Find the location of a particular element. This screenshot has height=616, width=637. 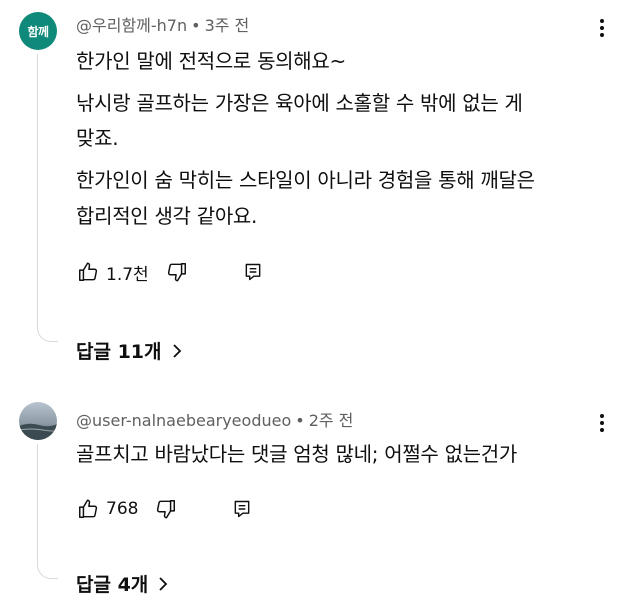

like-count: 768 is located at coordinates (122, 509).